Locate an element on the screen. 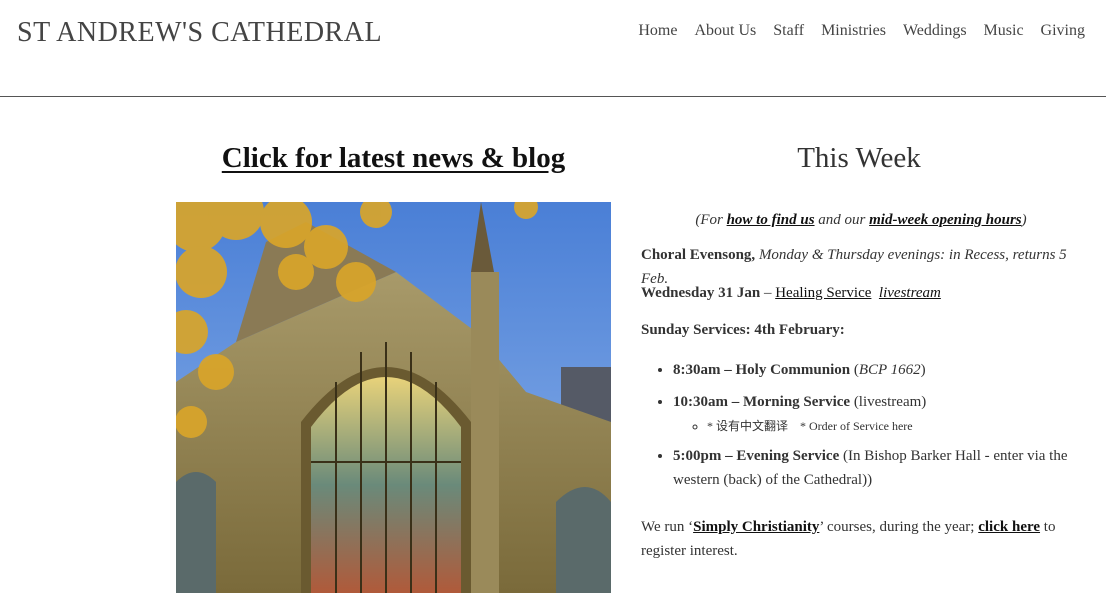 The image size is (1106, 593). healing-service-link: Healing Service is located at coordinates (823, 293).